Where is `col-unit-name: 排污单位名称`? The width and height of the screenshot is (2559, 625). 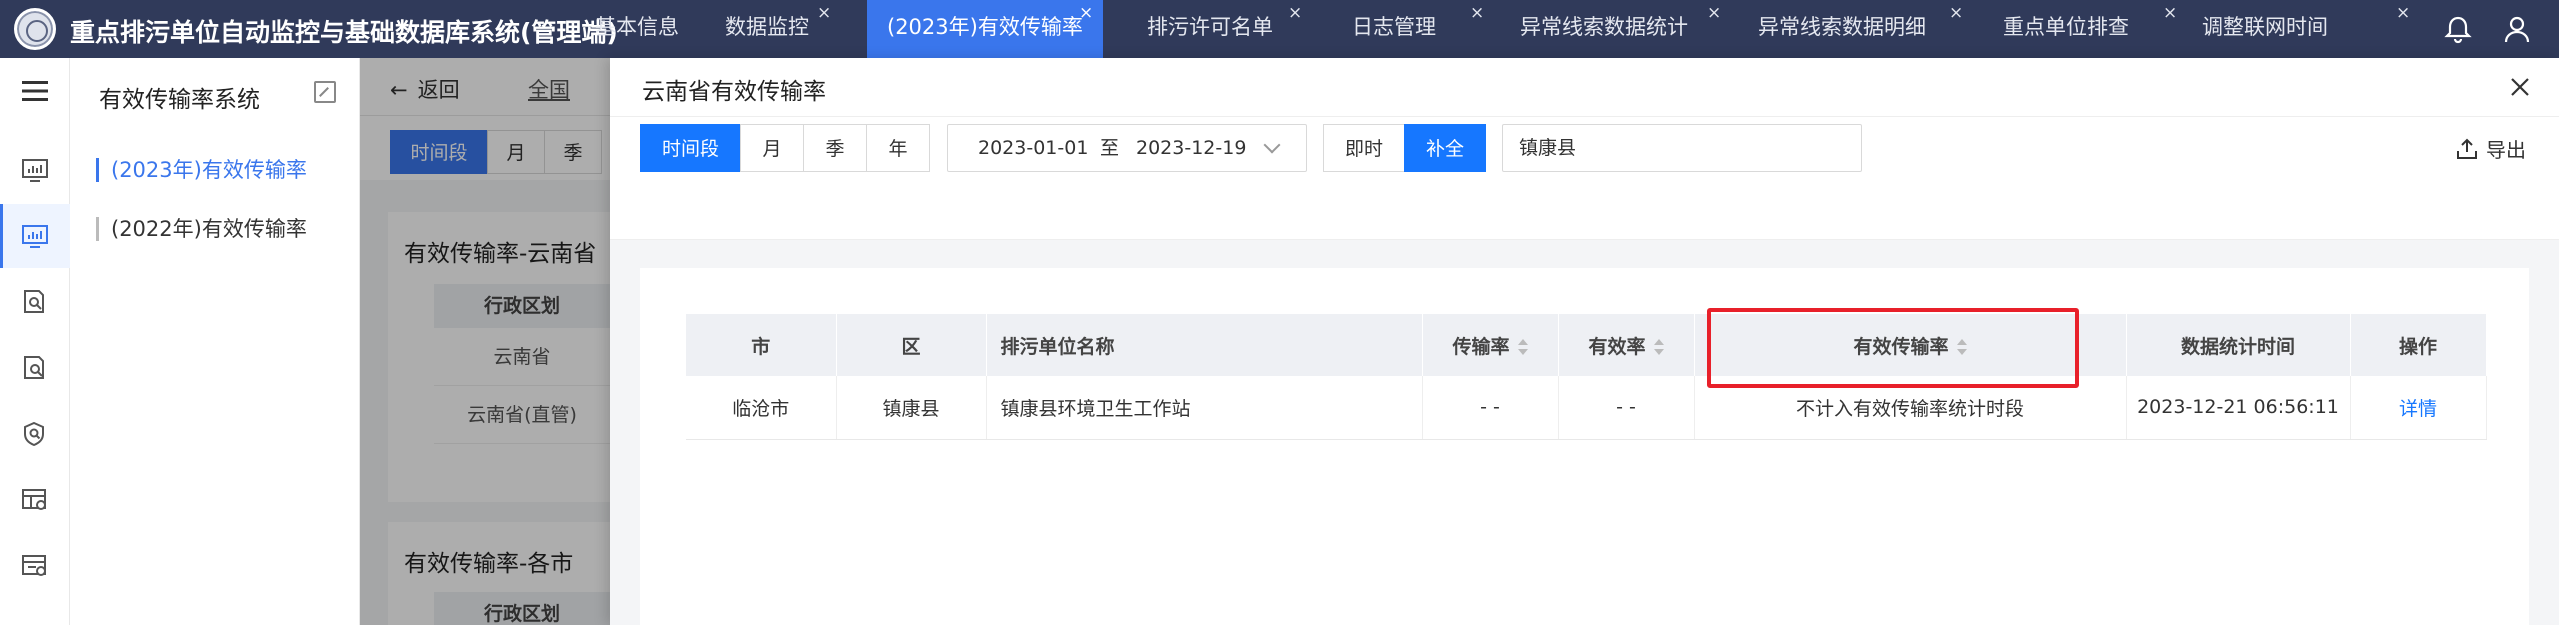
col-unit-name: 排污单位名称 is located at coordinates (1204, 345).